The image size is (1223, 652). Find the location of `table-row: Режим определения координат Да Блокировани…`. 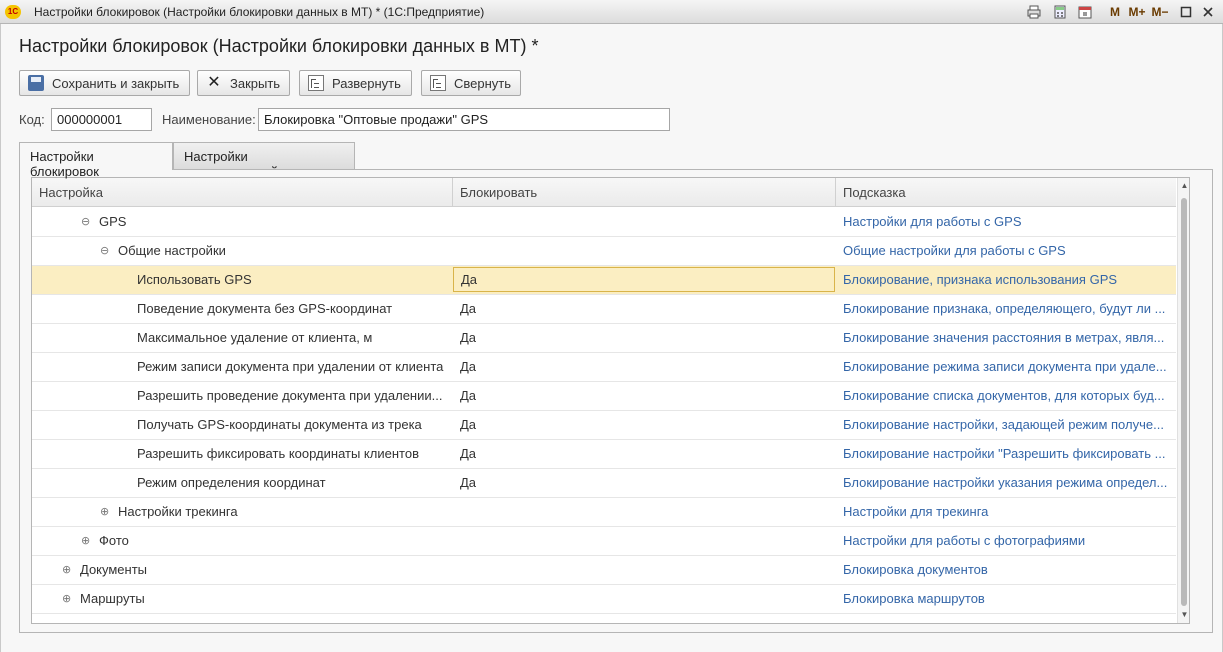

table-row: Режим определения координат Да Блокировани… is located at coordinates (604, 483).